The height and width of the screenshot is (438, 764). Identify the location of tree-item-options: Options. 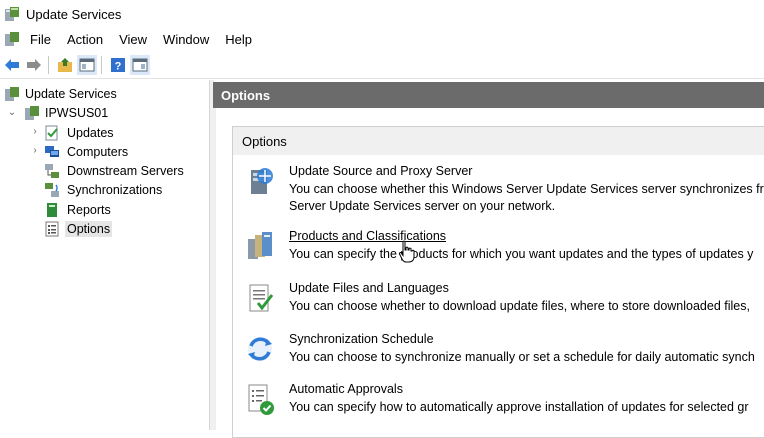
(78, 228).